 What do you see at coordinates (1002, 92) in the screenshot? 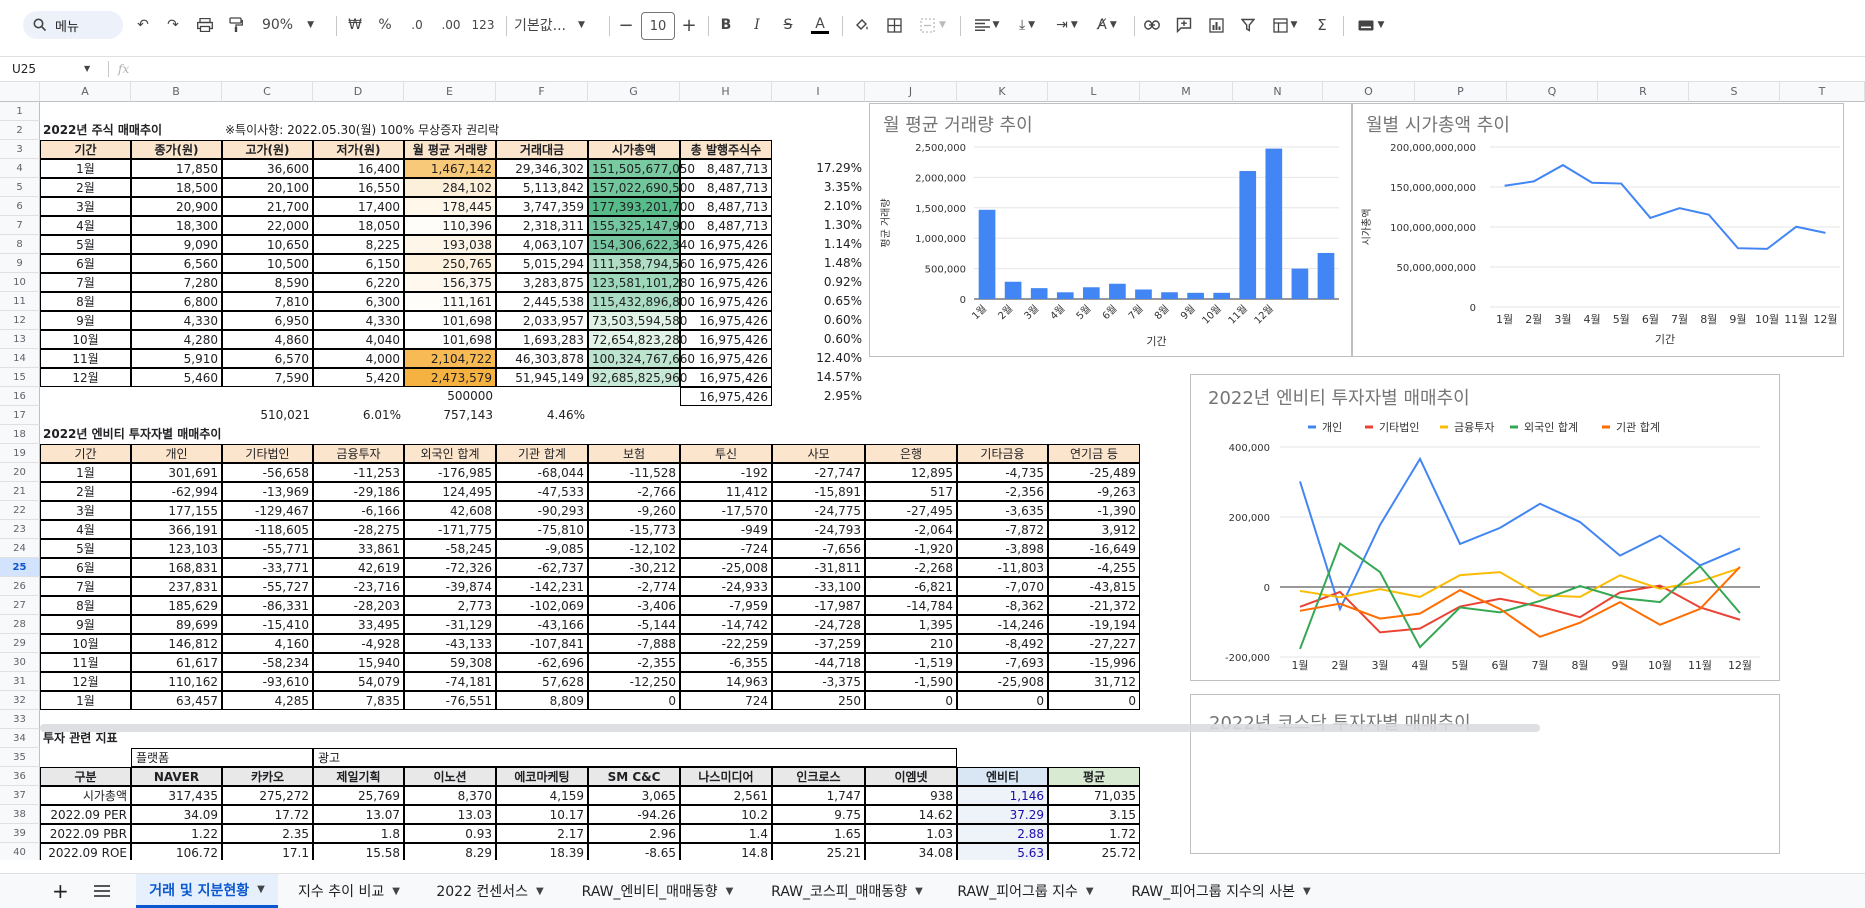
I see `column-header-K: K` at bounding box center [1002, 92].